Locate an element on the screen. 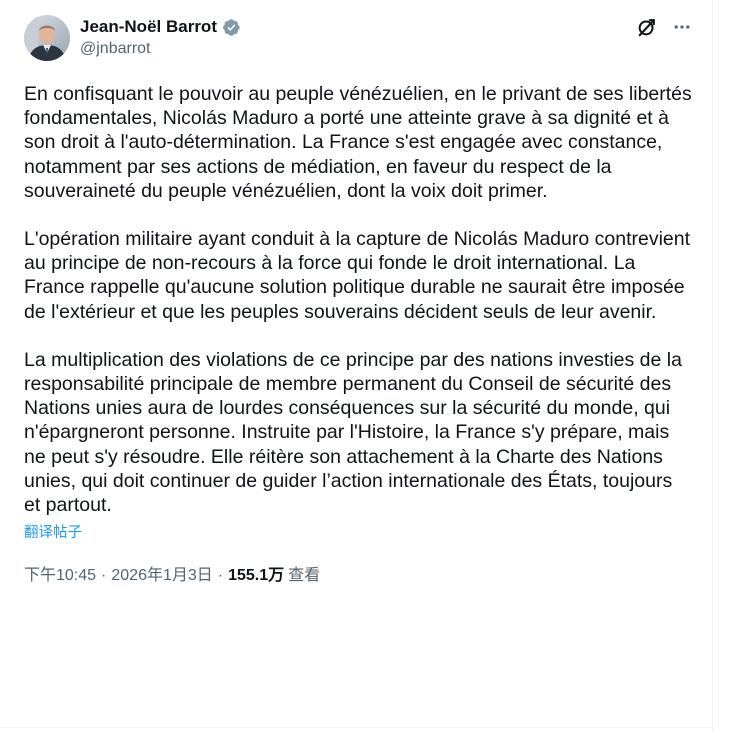 The height and width of the screenshot is (731, 749). translate-post-link: 翻译帖子 is located at coordinates (53, 533).